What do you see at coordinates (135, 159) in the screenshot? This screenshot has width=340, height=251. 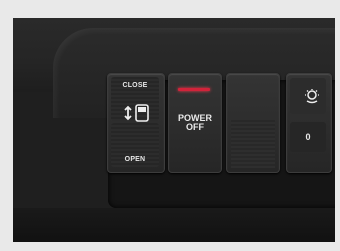 I see `open-label: OPEN` at bounding box center [135, 159].